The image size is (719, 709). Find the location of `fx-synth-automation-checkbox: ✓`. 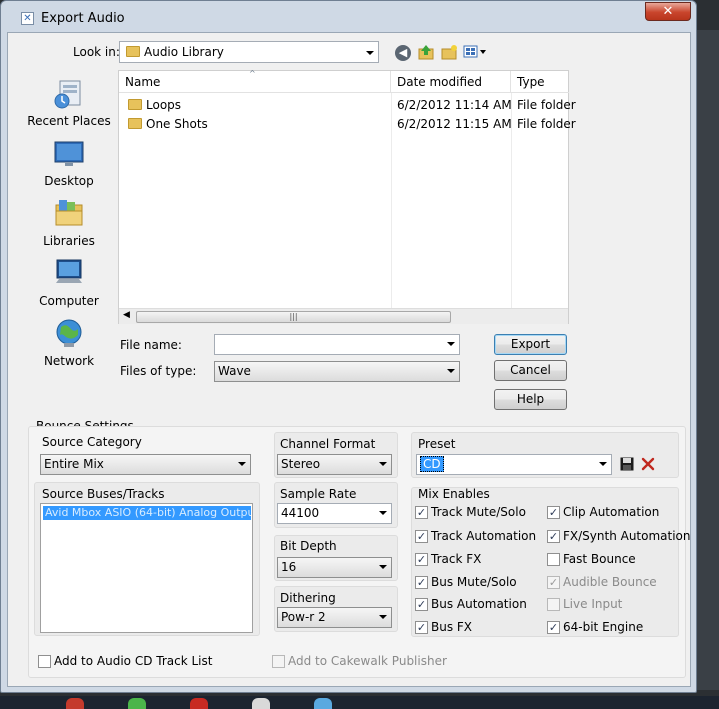

fx-synth-automation-checkbox: ✓ is located at coordinates (553, 536).